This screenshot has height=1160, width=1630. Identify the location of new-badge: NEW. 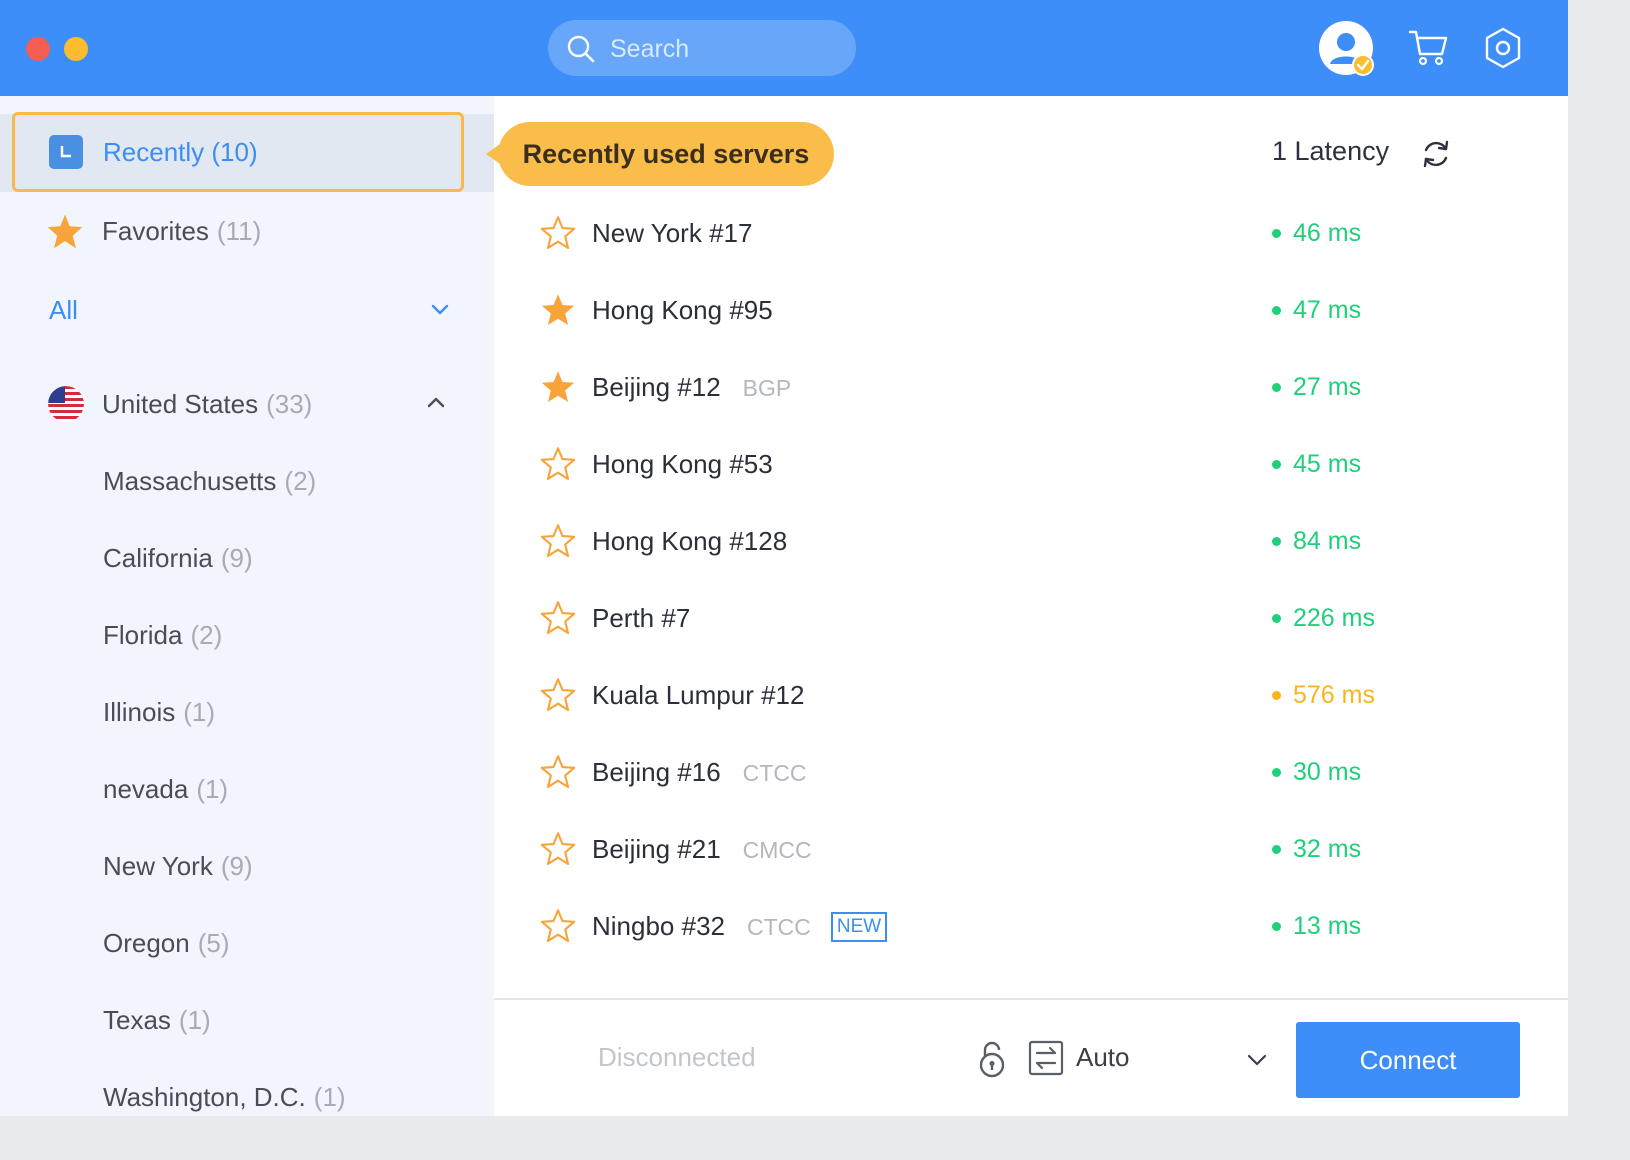
(859, 927).